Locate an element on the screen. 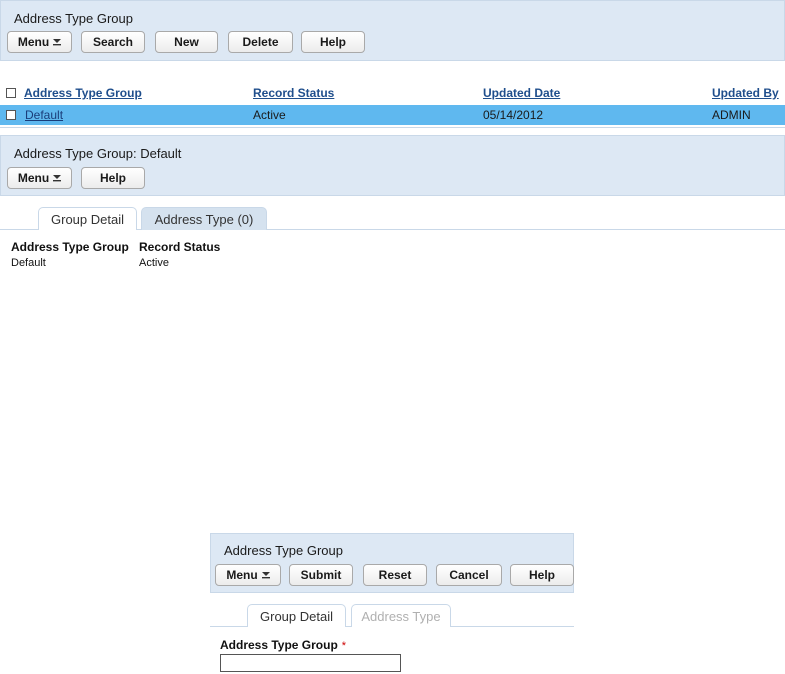 This screenshot has width=785, height=674. detail-menu-button: Menu is located at coordinates (39, 178).